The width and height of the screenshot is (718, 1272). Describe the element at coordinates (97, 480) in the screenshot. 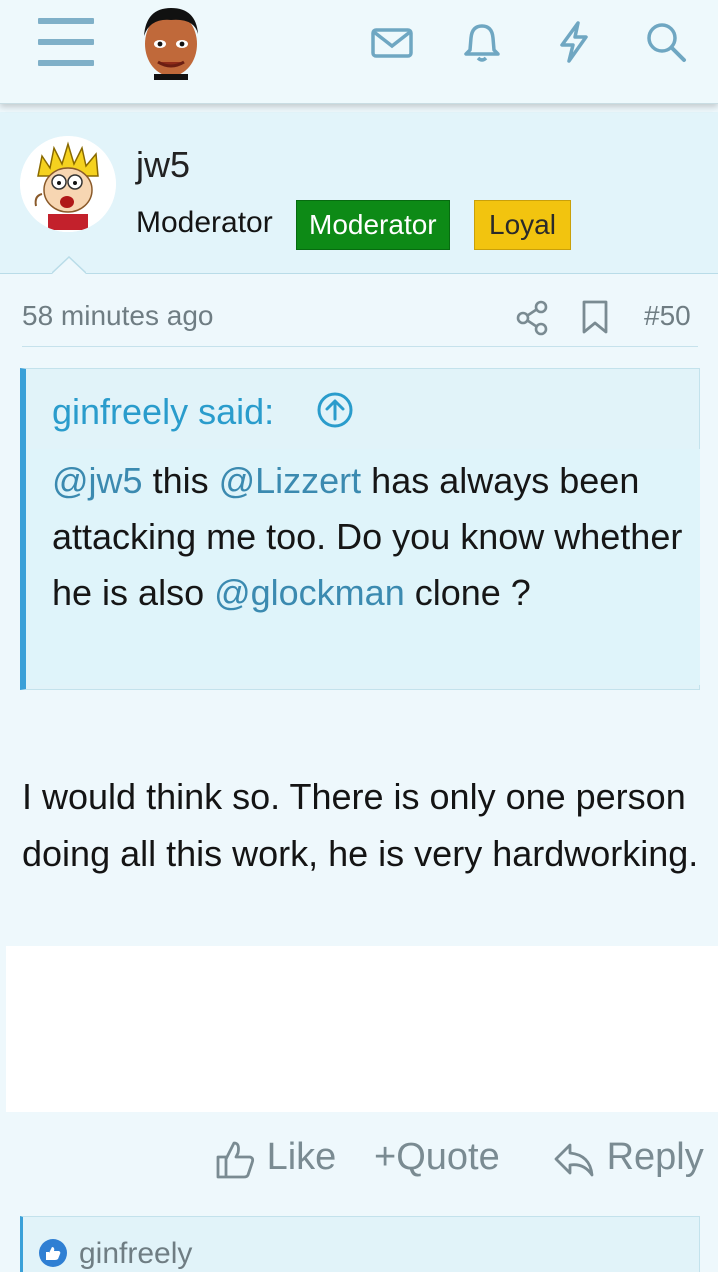

I see `mention-link: @jw5` at that location.